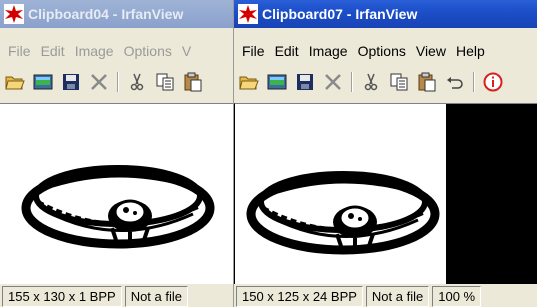  I want to click on info-icon, so click(493, 82).